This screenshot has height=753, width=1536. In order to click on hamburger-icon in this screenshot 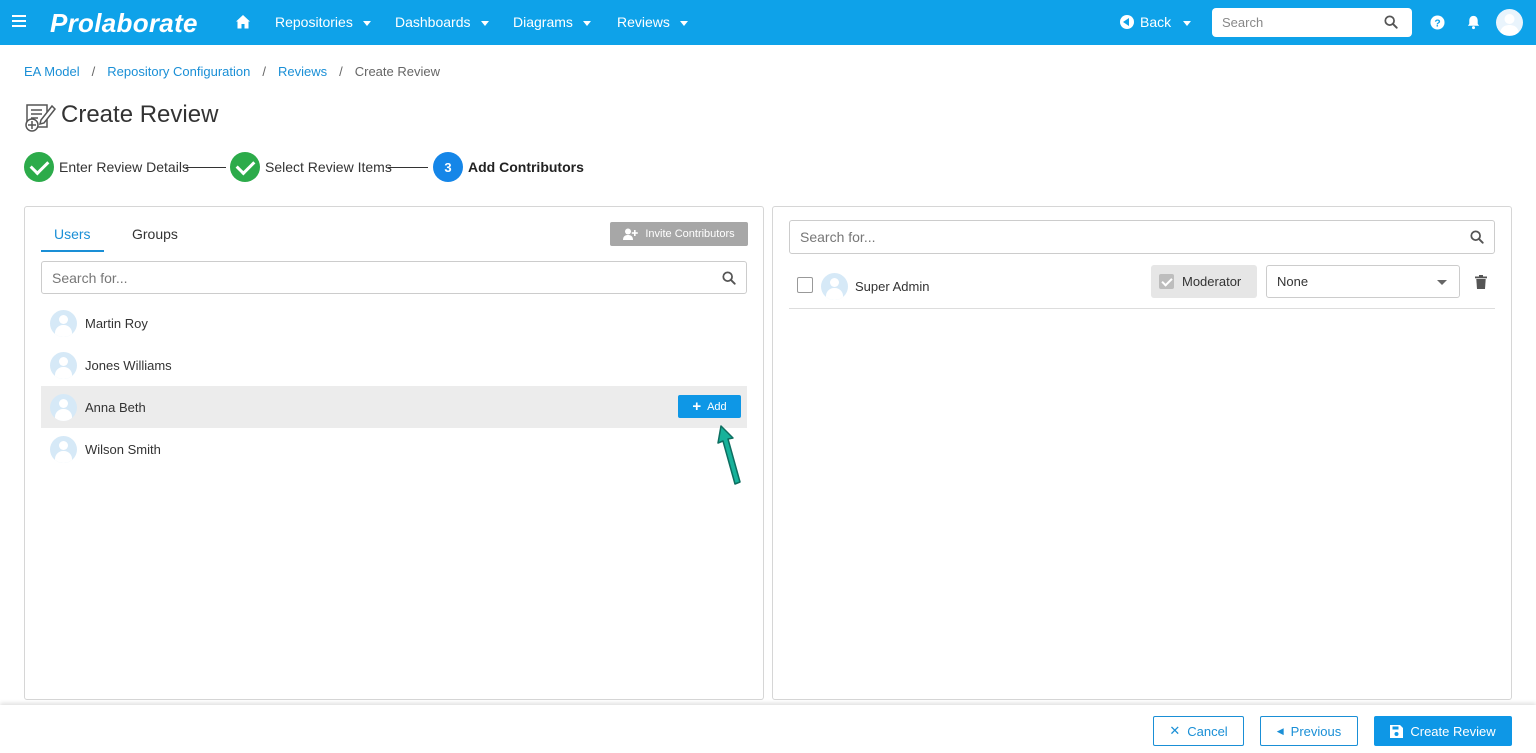, I will do `click(19, 22)`.